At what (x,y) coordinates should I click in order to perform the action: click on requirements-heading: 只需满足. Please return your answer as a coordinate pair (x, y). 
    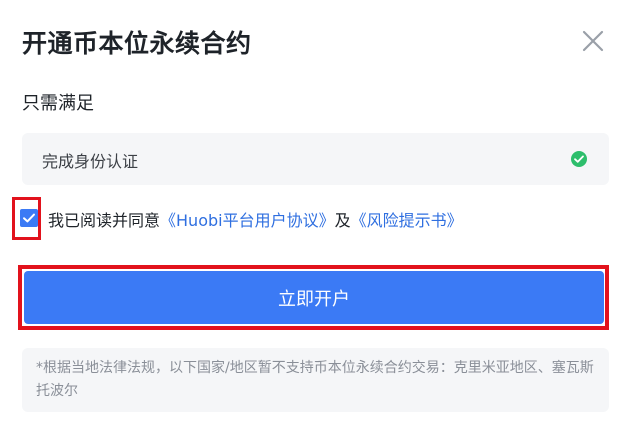
    Looking at the image, I should click on (58, 103).